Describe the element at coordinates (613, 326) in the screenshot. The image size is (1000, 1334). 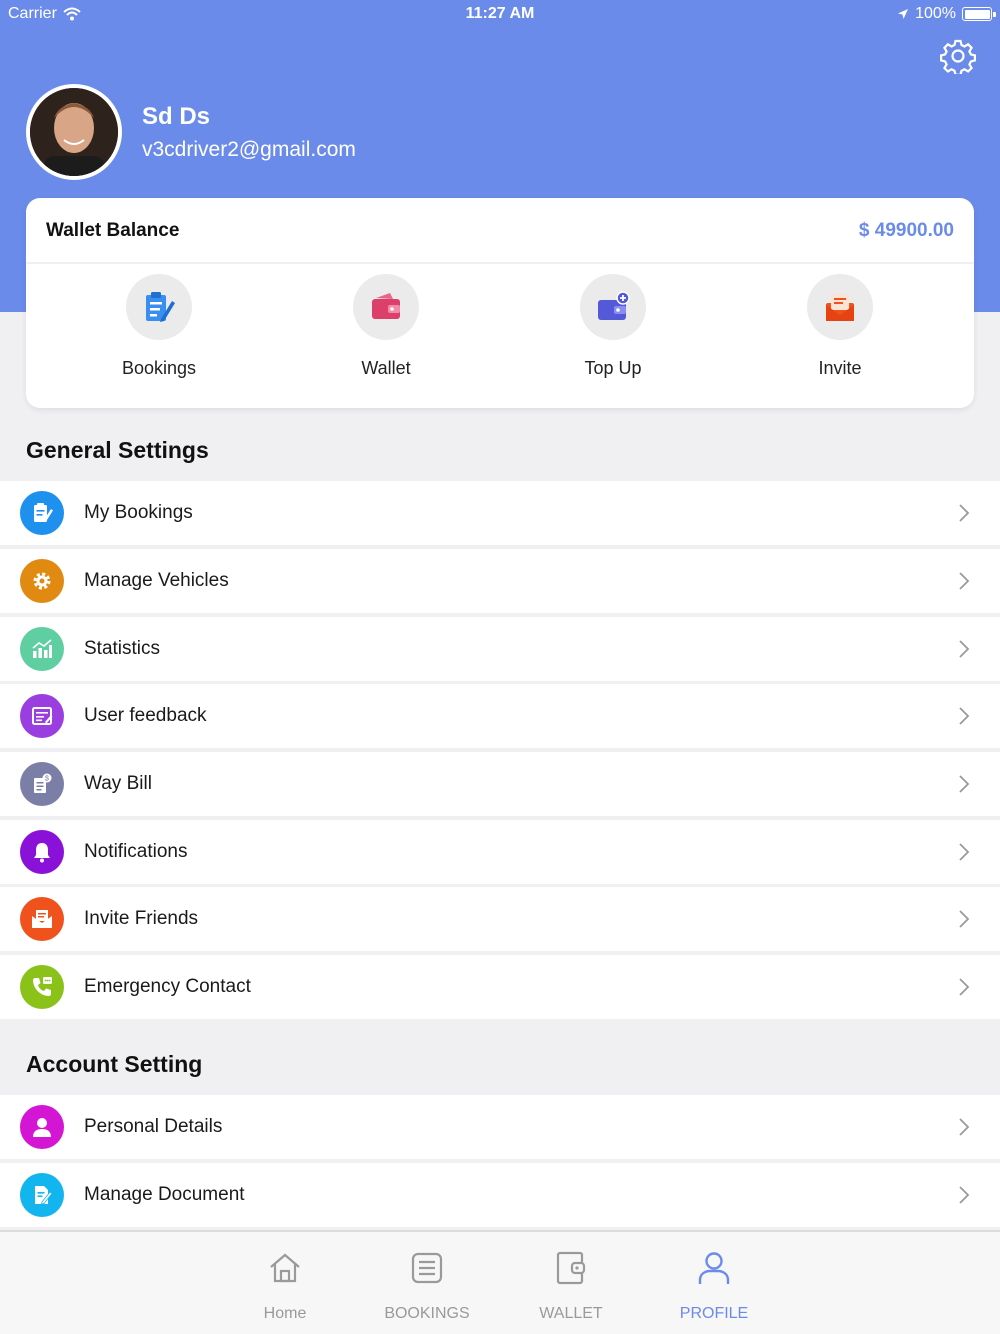
I see `top-up-button: Top Up` at that location.